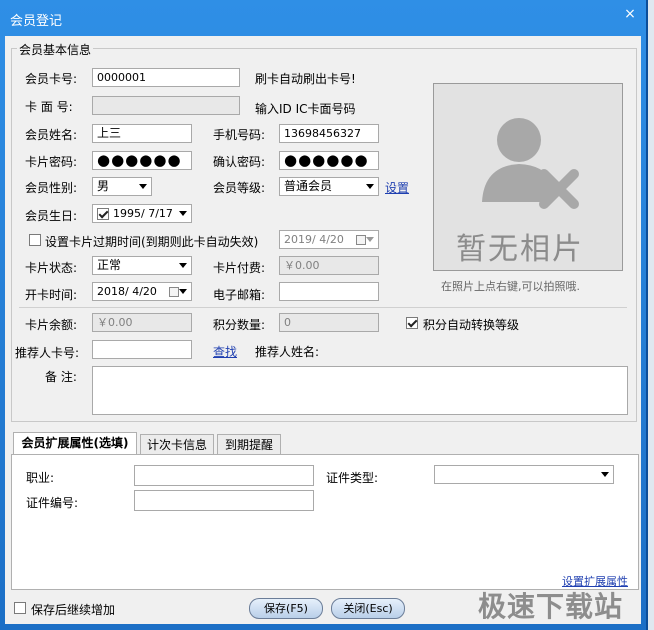  What do you see at coordinates (52, 503) in the screenshot?
I see `id-no-label: 证件编号:` at bounding box center [52, 503].